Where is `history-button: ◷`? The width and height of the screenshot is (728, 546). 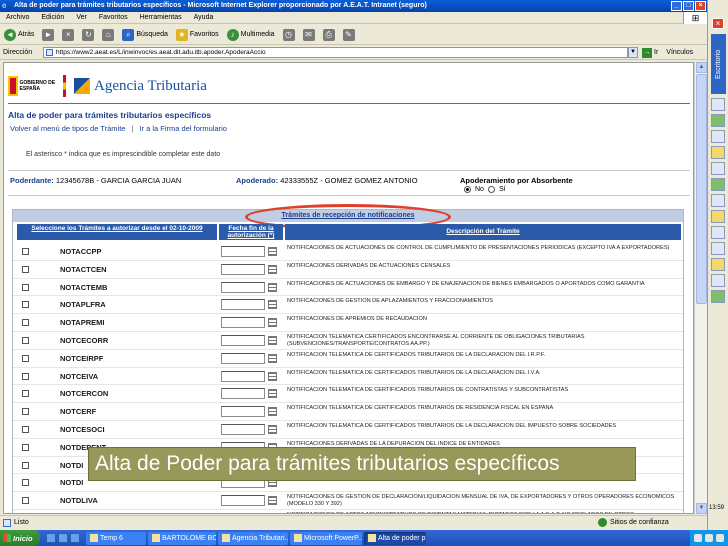
history-button: ◷ is located at coordinates (288, 34).